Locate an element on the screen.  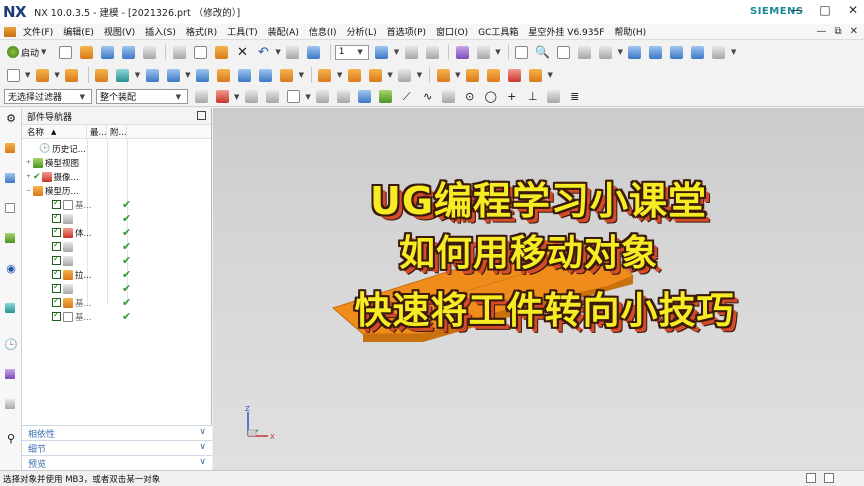
save-button is located at coordinates (107, 52).